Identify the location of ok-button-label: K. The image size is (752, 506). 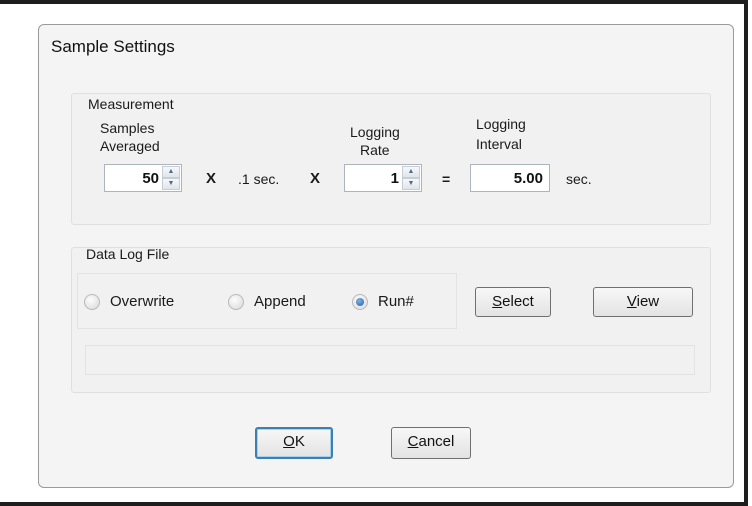
(299, 441).